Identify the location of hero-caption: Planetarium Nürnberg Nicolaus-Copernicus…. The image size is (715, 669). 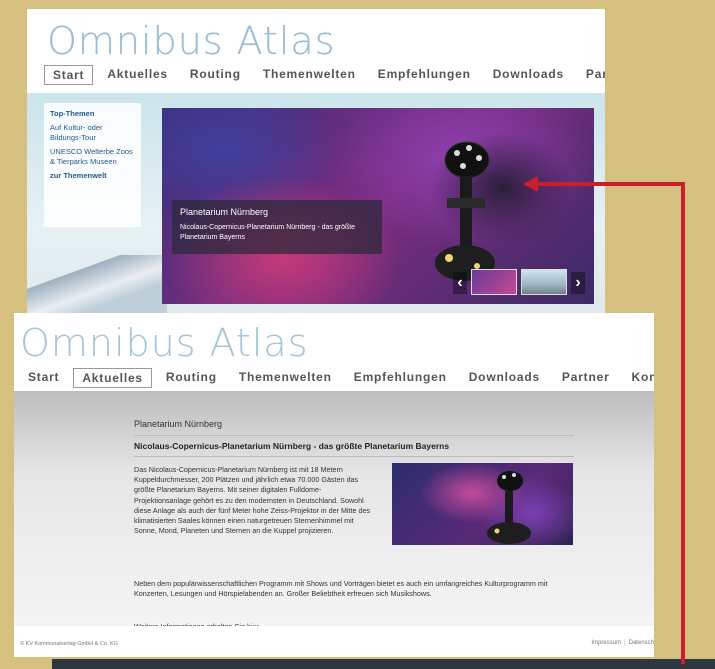
(277, 227).